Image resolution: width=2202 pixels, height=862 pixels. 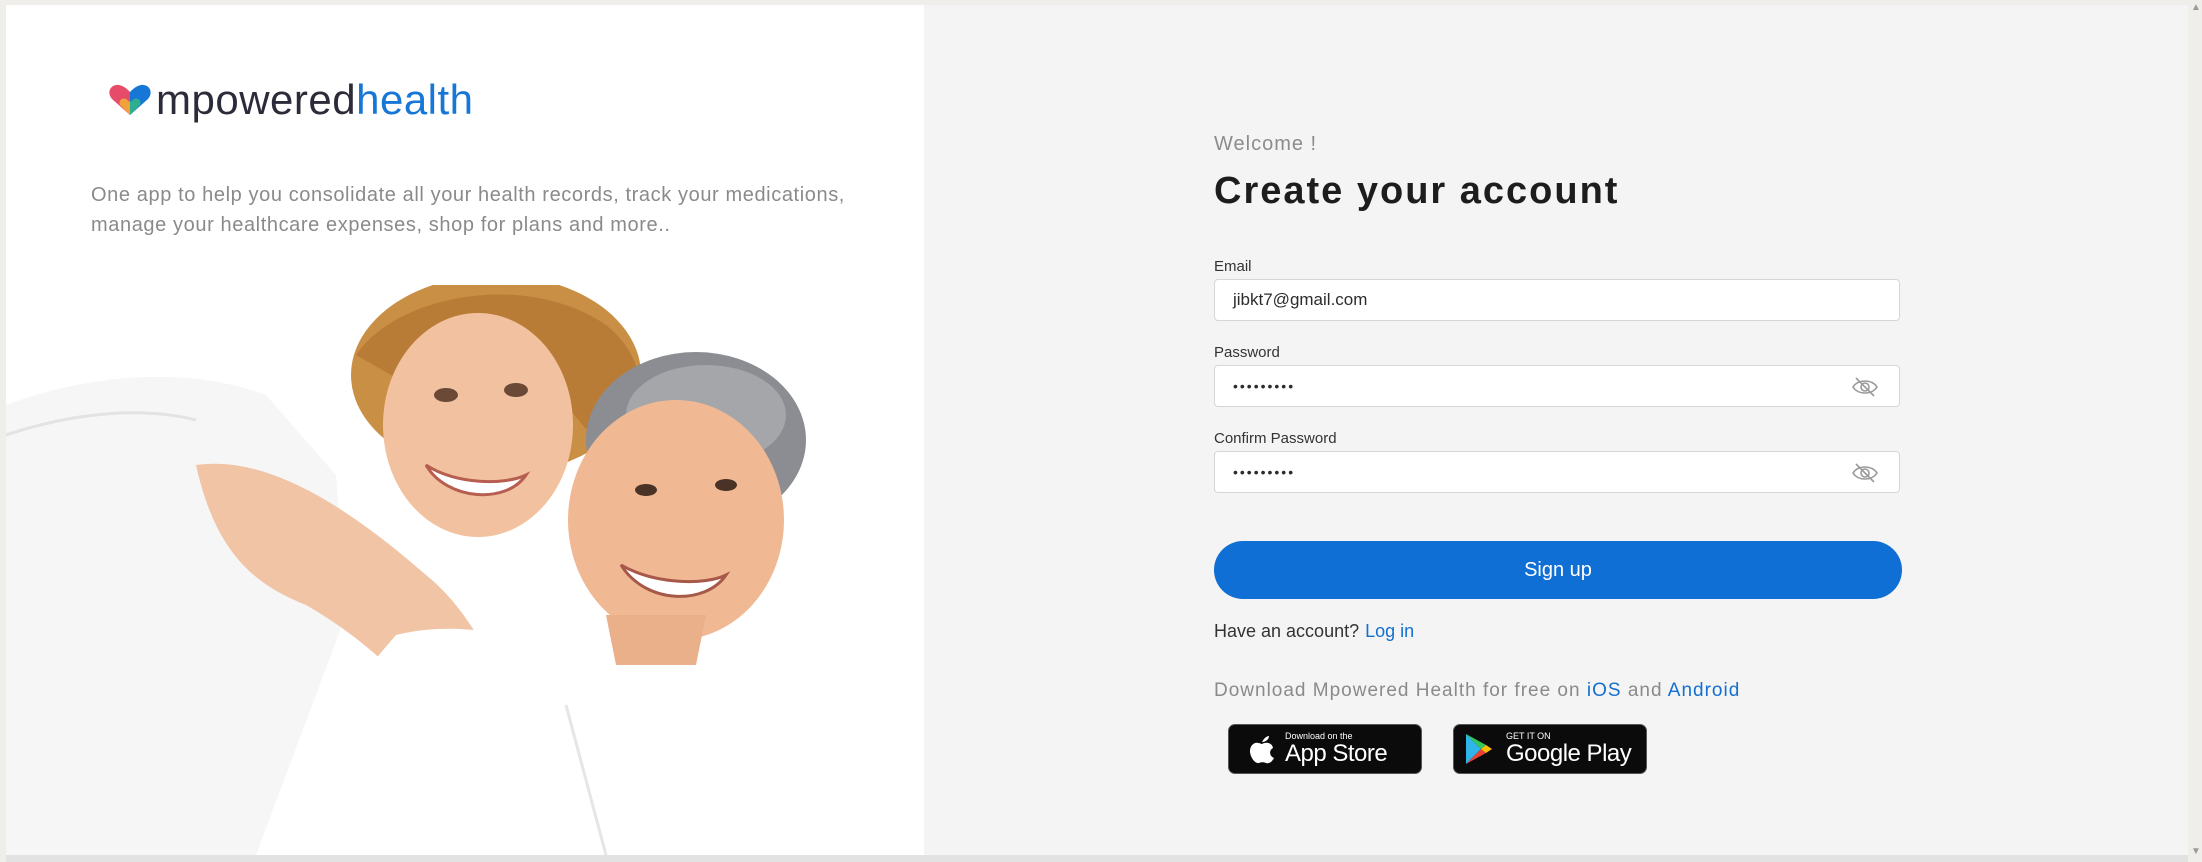 What do you see at coordinates (1097, 858) in the screenshot?
I see `horizontal-scrollbar` at bounding box center [1097, 858].